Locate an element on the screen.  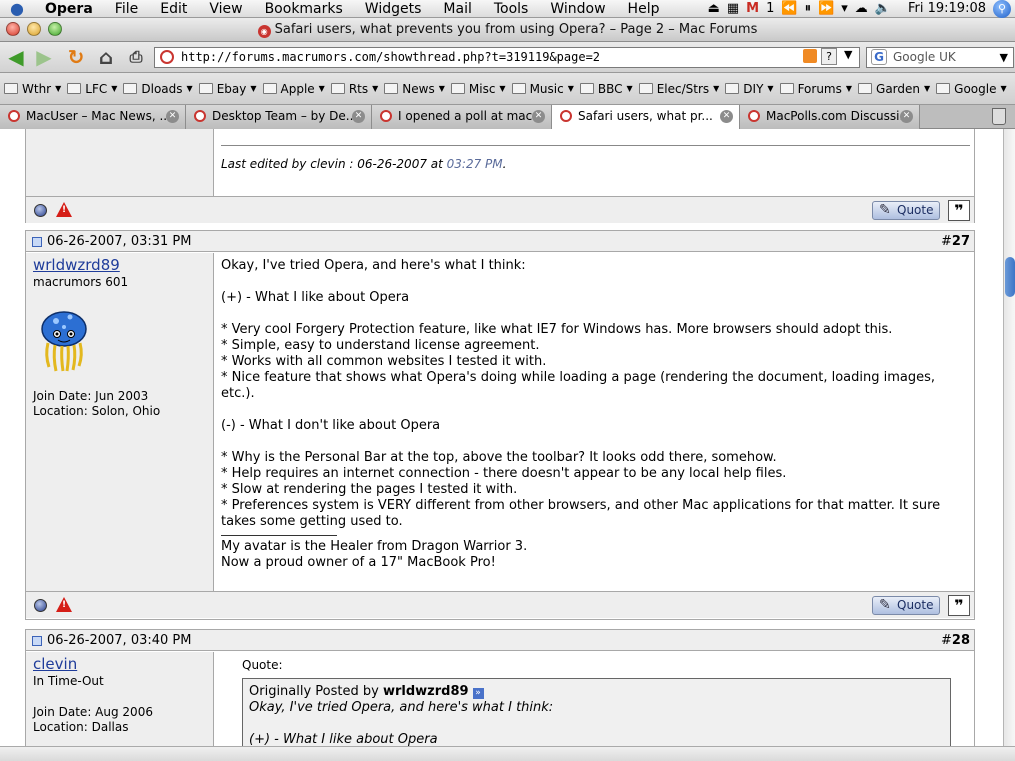
menu-mail: Mail is located at coordinates (457, 9).